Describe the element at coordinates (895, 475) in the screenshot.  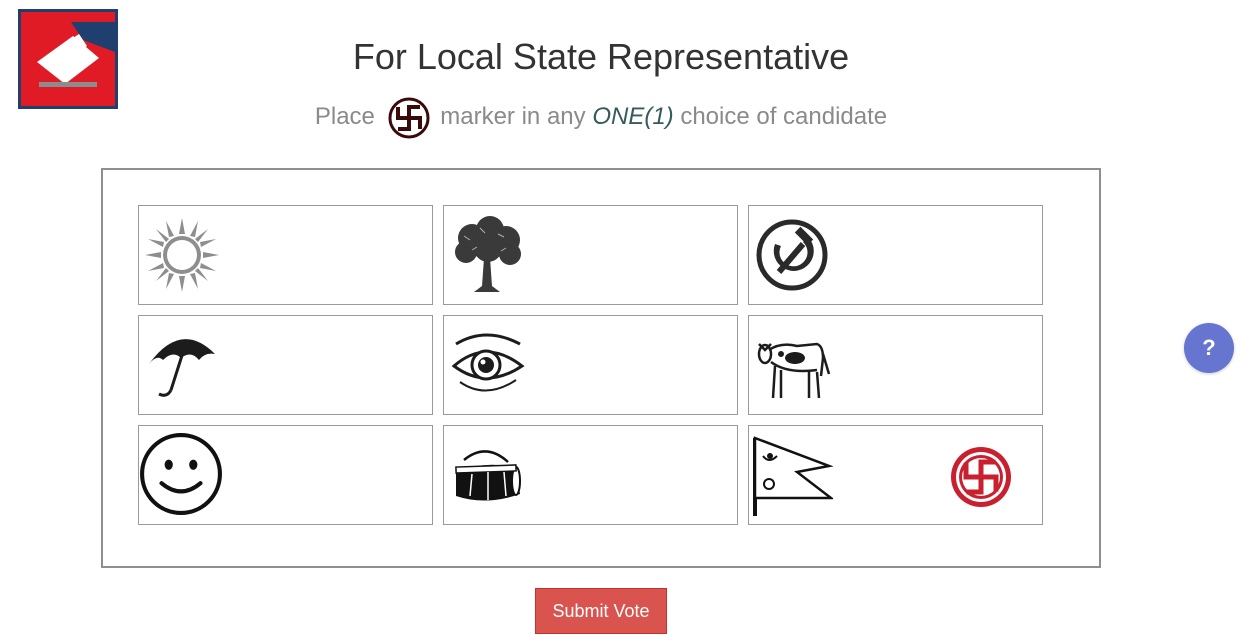
I see `candidate-cell-flag` at that location.